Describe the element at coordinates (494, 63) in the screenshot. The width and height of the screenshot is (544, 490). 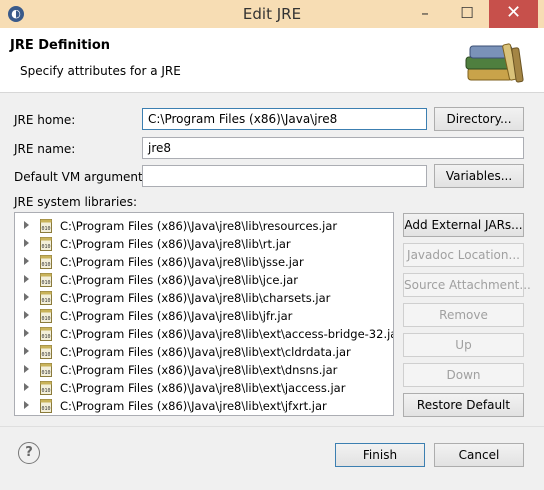
I see `books-icon` at that location.